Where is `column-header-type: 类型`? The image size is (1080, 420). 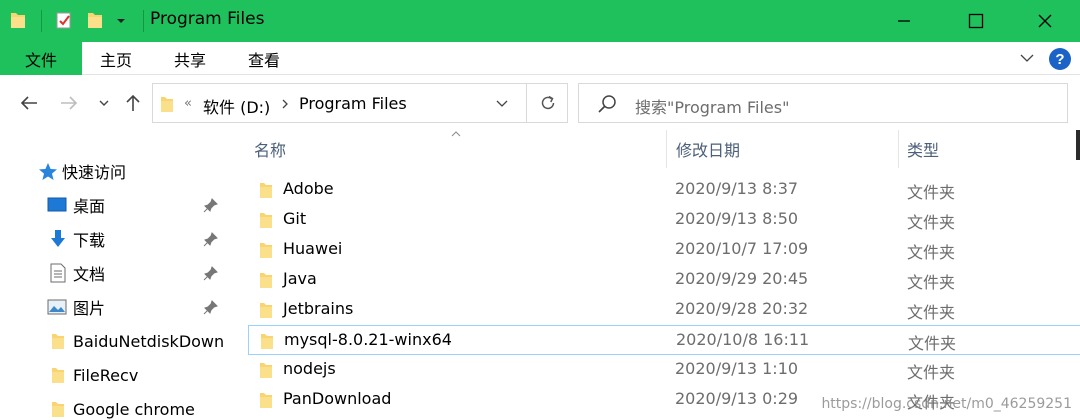
column-header-type: 类型 is located at coordinates (923, 149).